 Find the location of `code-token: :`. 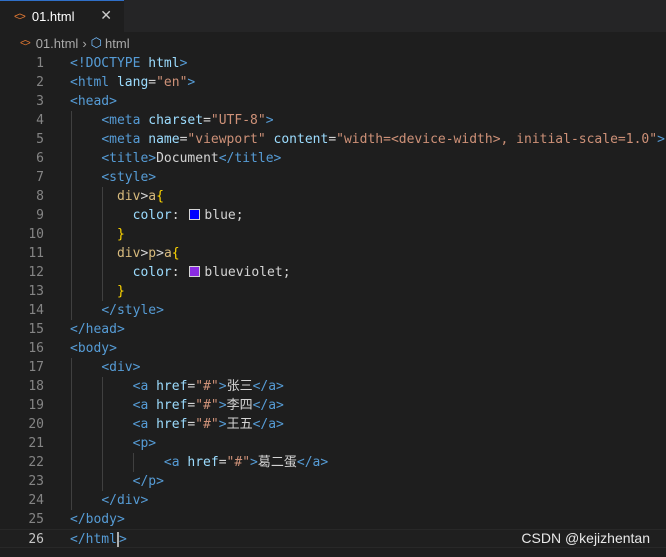

code-token: : is located at coordinates (179, 215).